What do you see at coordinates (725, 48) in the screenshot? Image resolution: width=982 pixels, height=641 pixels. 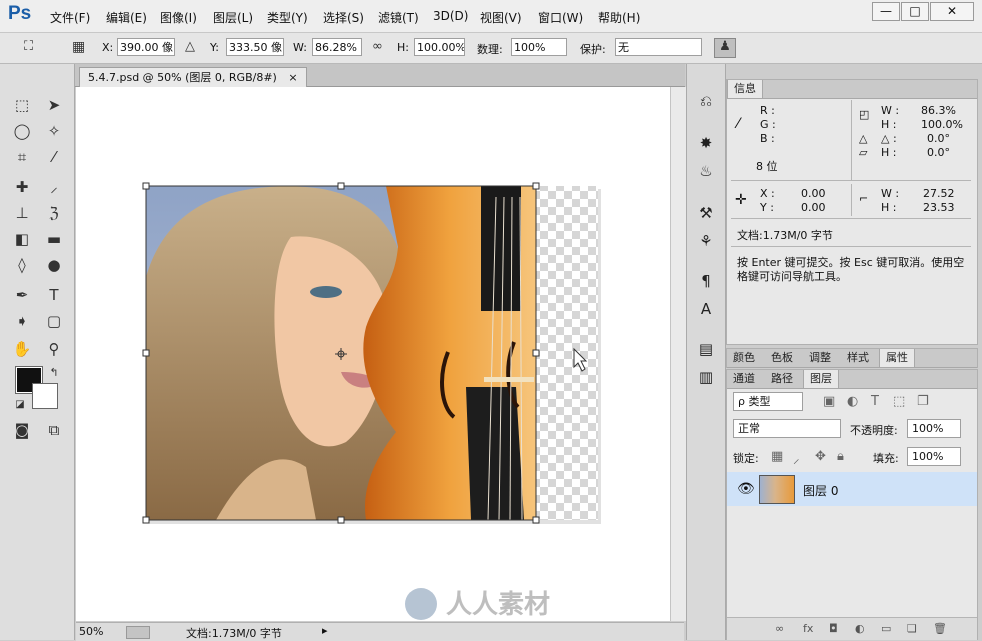 I see `protect-skin-icon: ♟` at bounding box center [725, 48].